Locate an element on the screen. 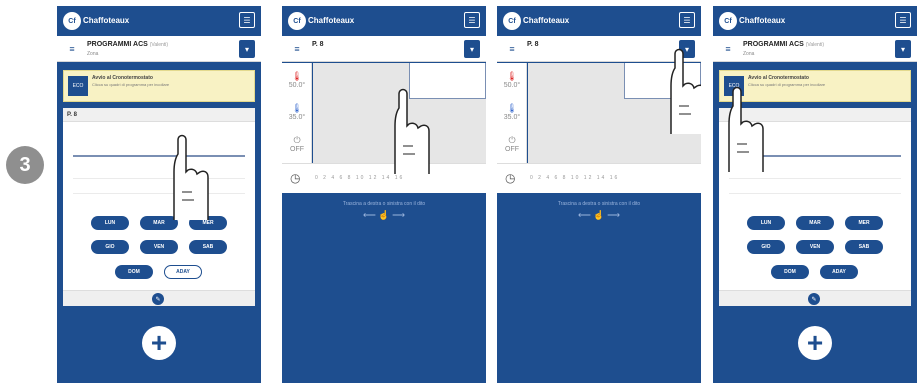 This screenshot has height=383, width=917. program-profile-line is located at coordinates (159, 156).